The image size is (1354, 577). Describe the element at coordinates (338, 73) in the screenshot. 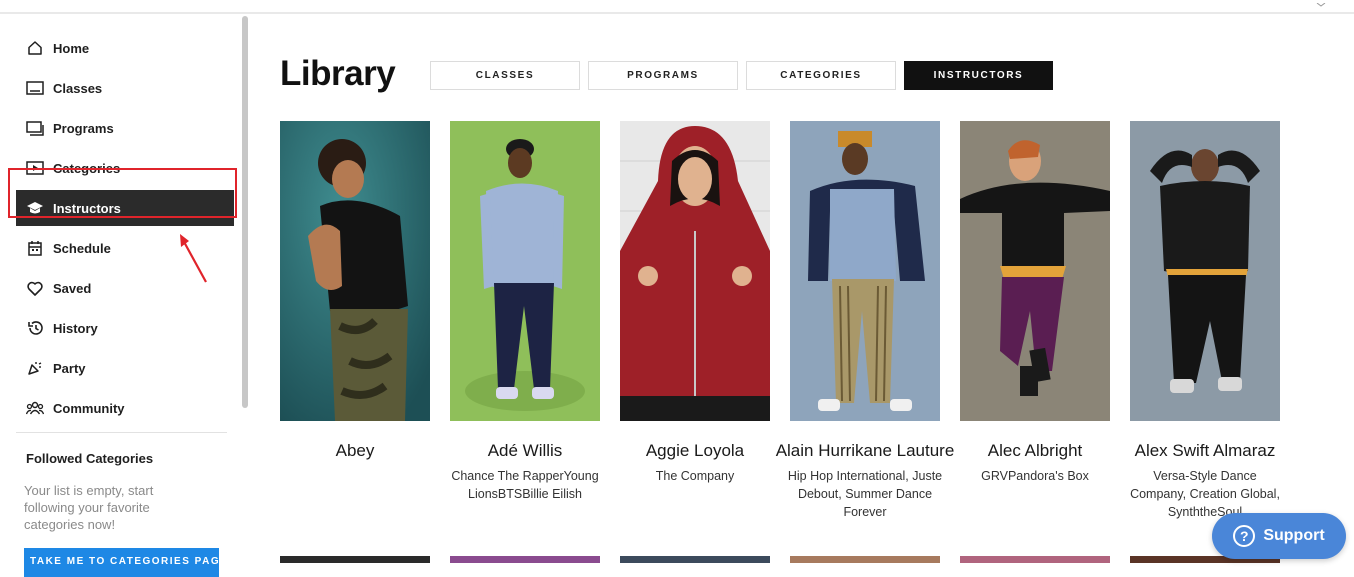

I see `page-title: Library` at that location.